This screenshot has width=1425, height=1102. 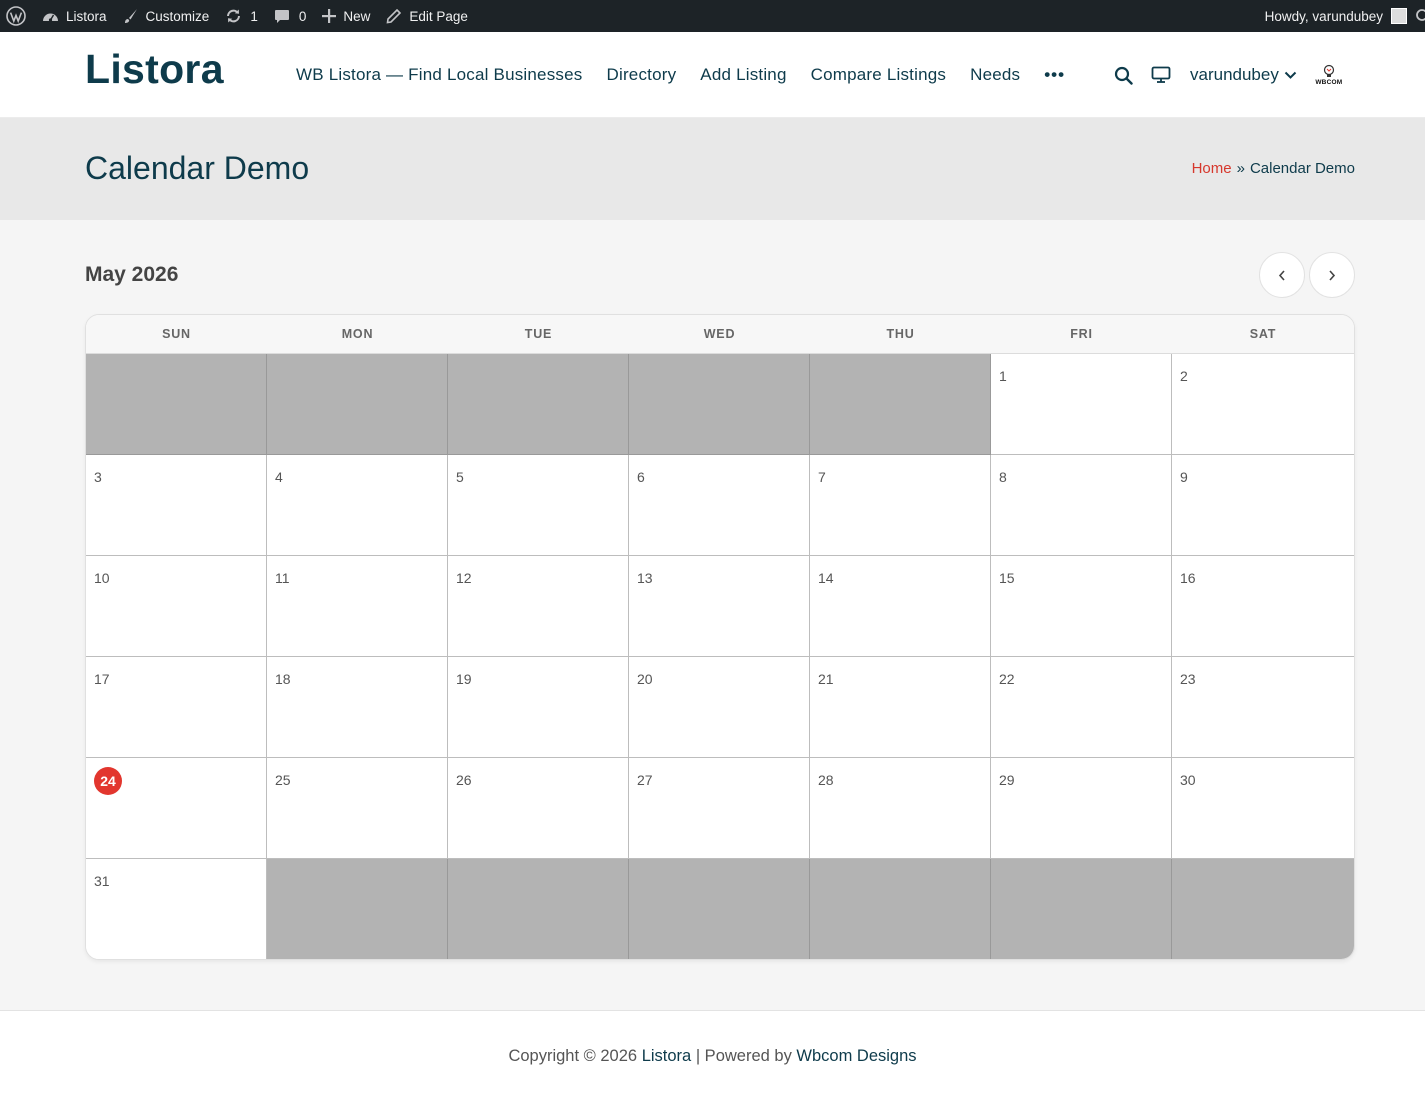 I want to click on brand-mini-logo: WBCOM, so click(x=1329, y=75).